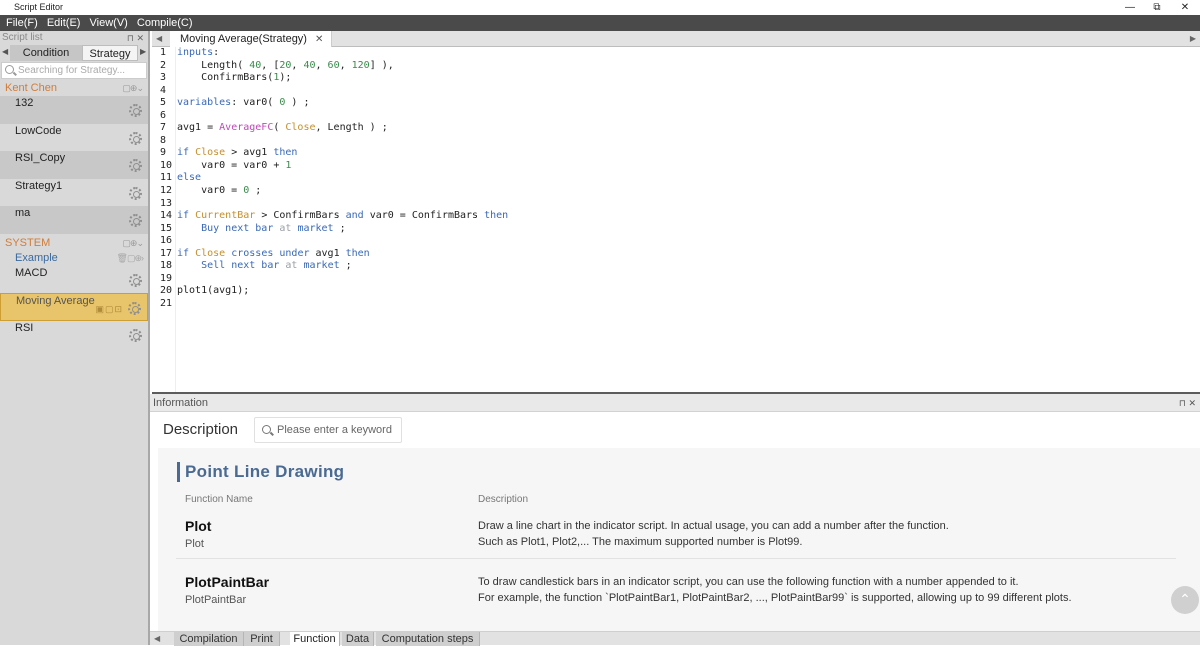 The width and height of the screenshot is (1200, 646). What do you see at coordinates (251, 39) in the screenshot?
I see `editor-tab-moving-average: Moving Average(Strategy) ✕` at bounding box center [251, 39].